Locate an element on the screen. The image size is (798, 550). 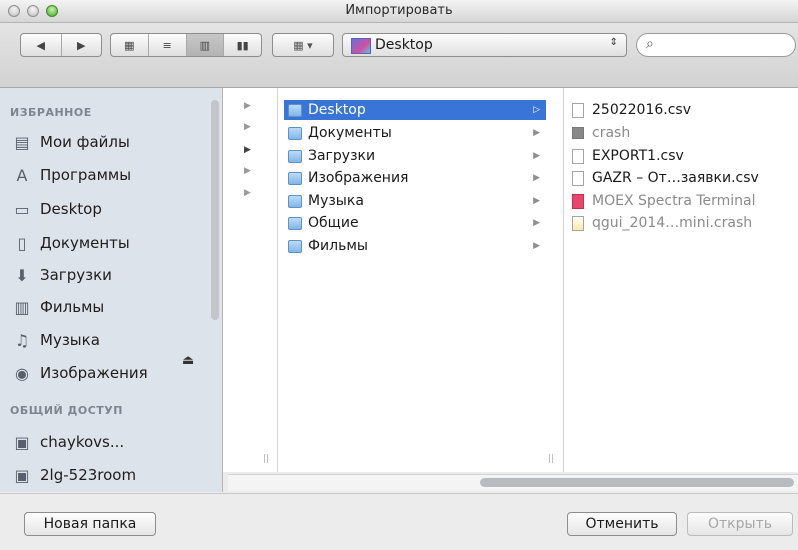
arrange-menu-button: ▦ ▾ is located at coordinates (303, 45).